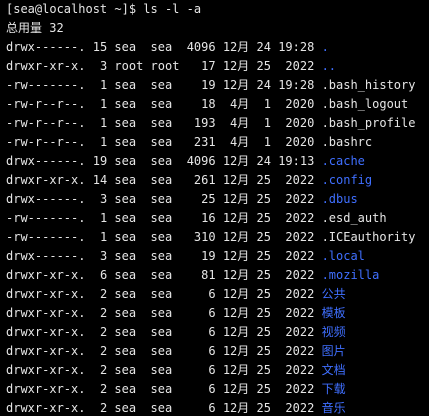 The width and height of the screenshot is (429, 416). I want to click on directory-name: .local, so click(343, 256).